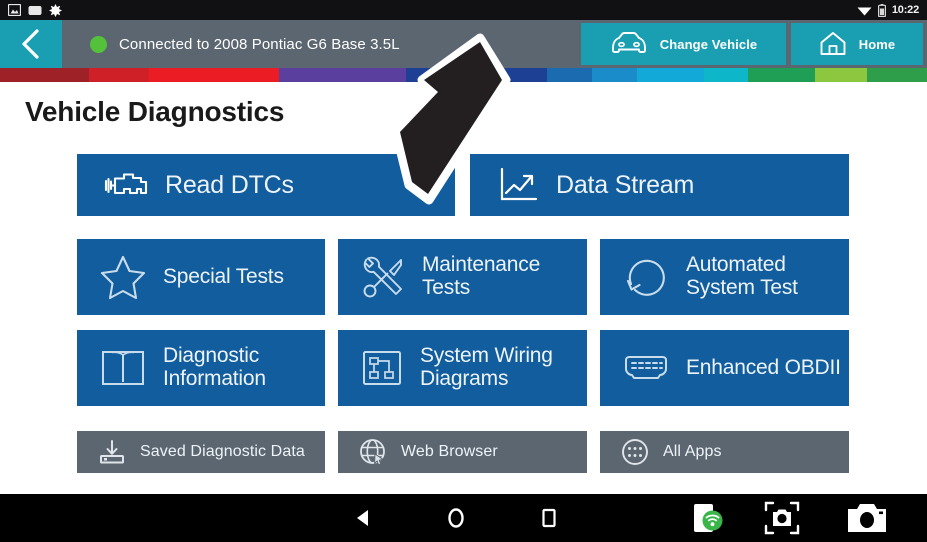  I want to click on tile-maintenance-tests: Maintenance Tests, so click(462, 277).